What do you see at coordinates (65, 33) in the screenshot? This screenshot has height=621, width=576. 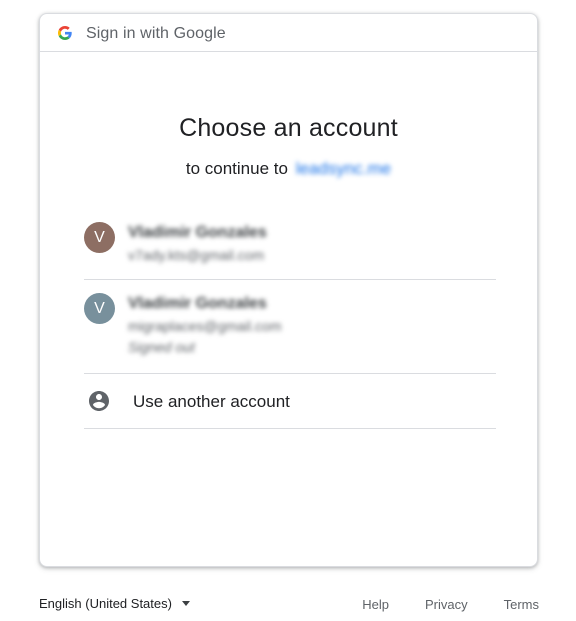 I see `google-g-icon` at bounding box center [65, 33].